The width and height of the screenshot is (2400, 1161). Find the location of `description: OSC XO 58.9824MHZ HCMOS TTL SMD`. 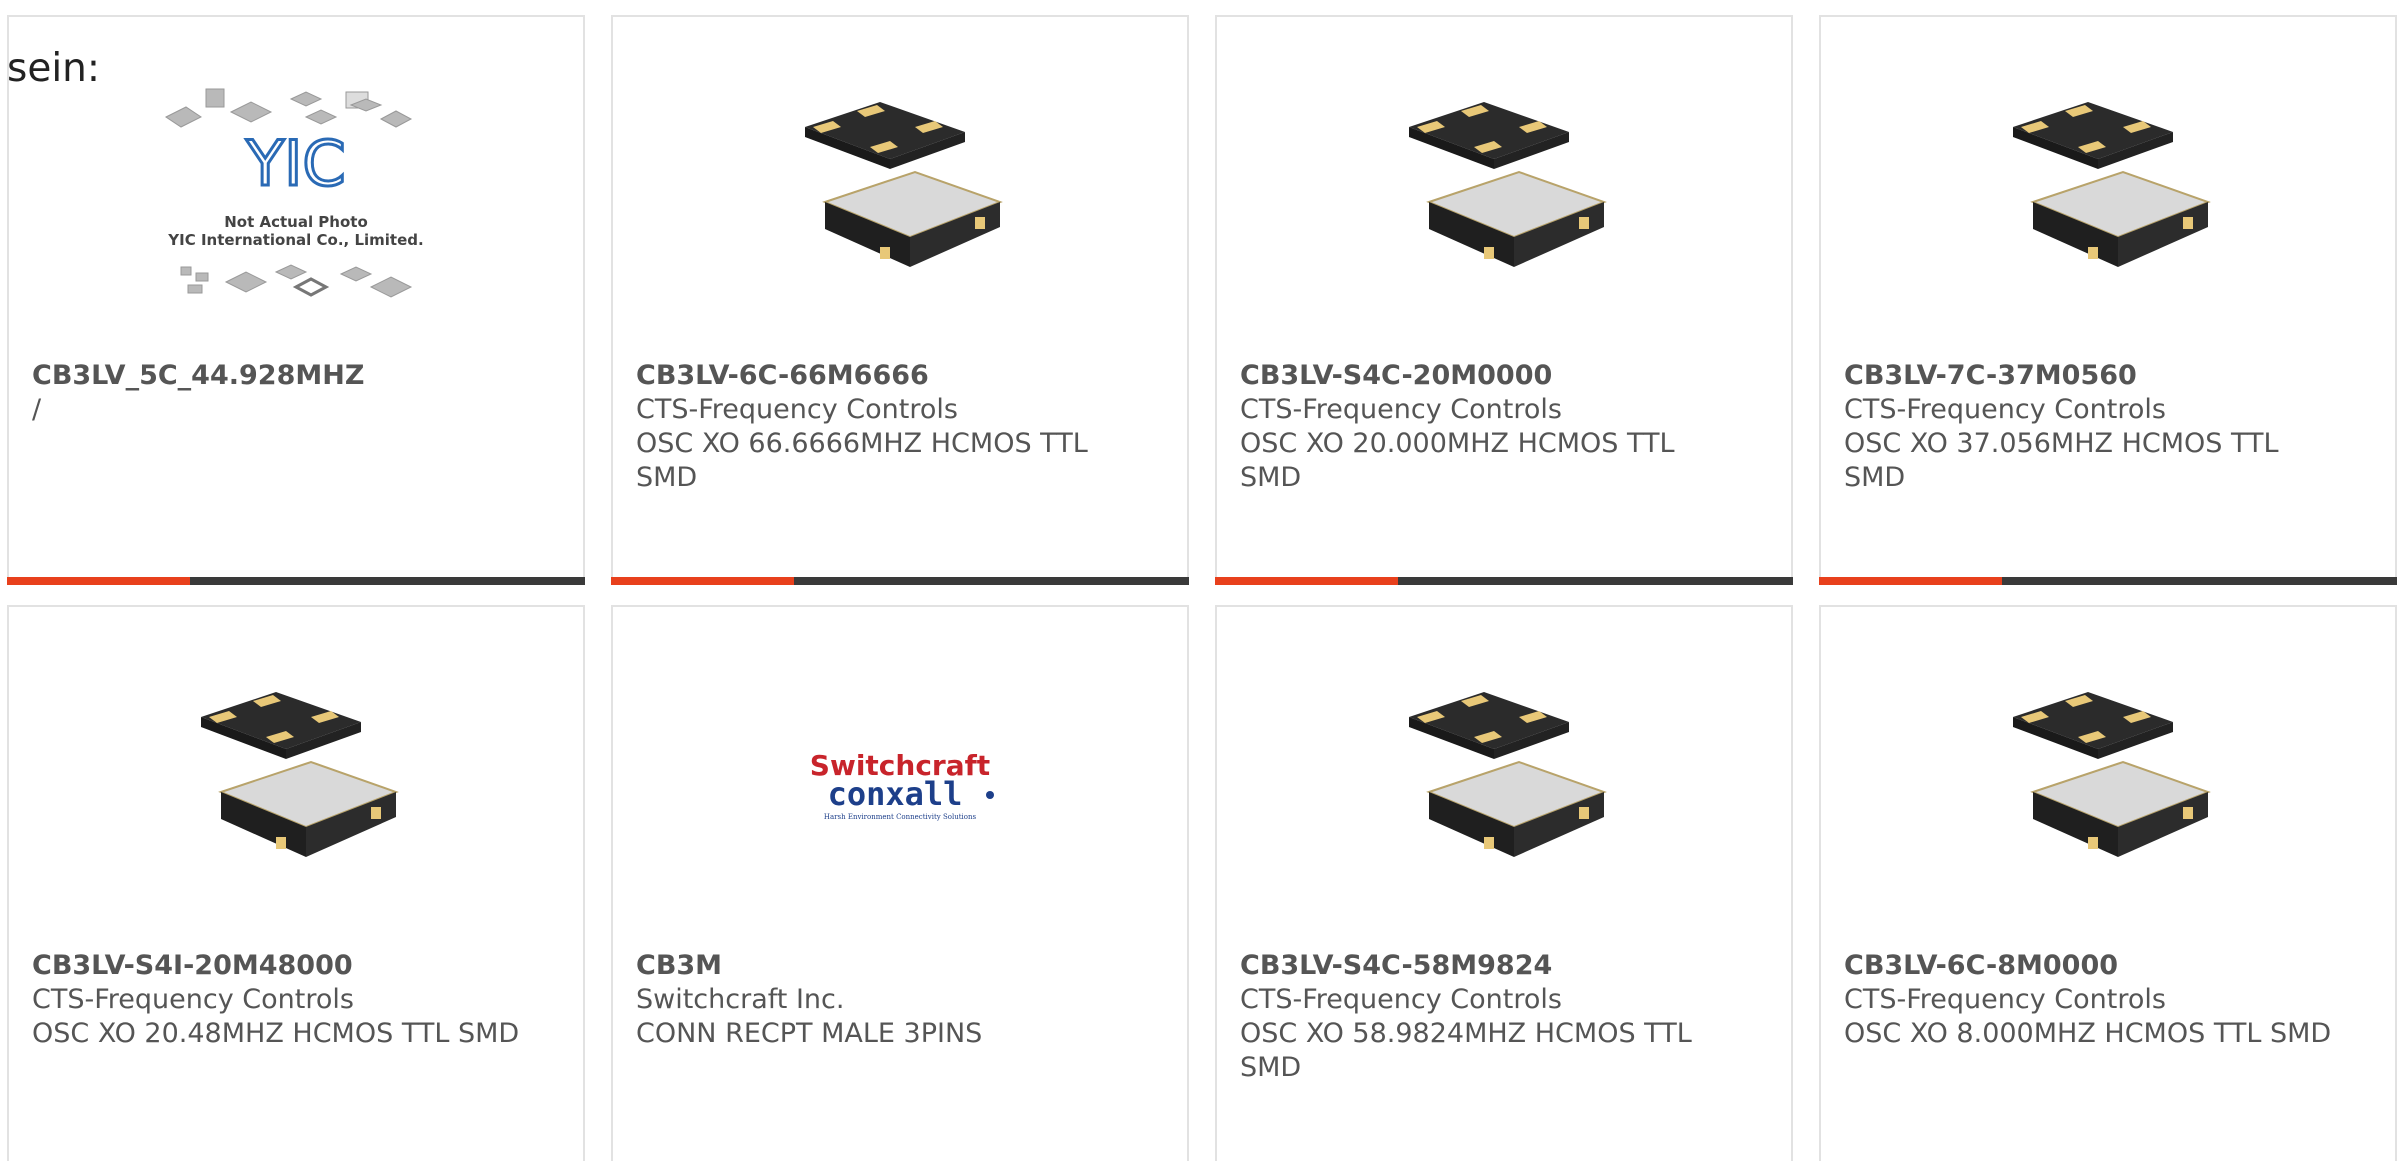

description: OSC XO 58.9824MHZ HCMOS TTL SMD is located at coordinates (1466, 1050).